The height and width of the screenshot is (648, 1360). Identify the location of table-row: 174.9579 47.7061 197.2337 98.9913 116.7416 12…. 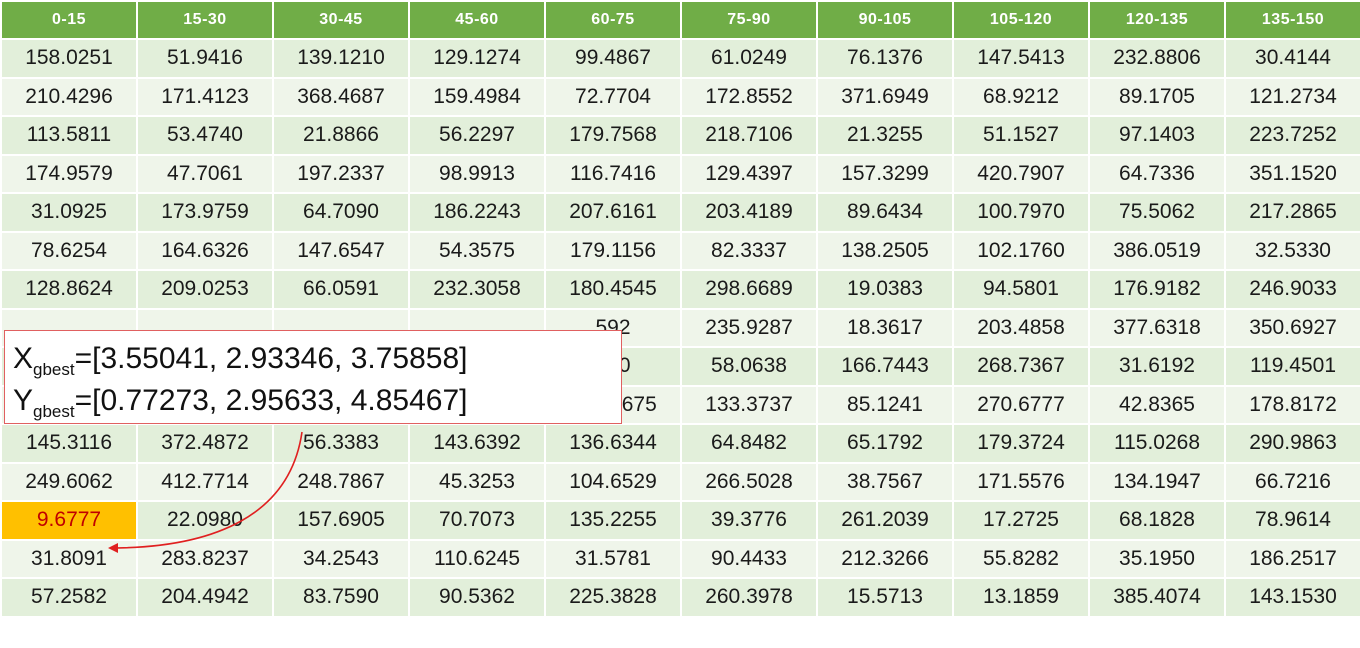
(680, 173).